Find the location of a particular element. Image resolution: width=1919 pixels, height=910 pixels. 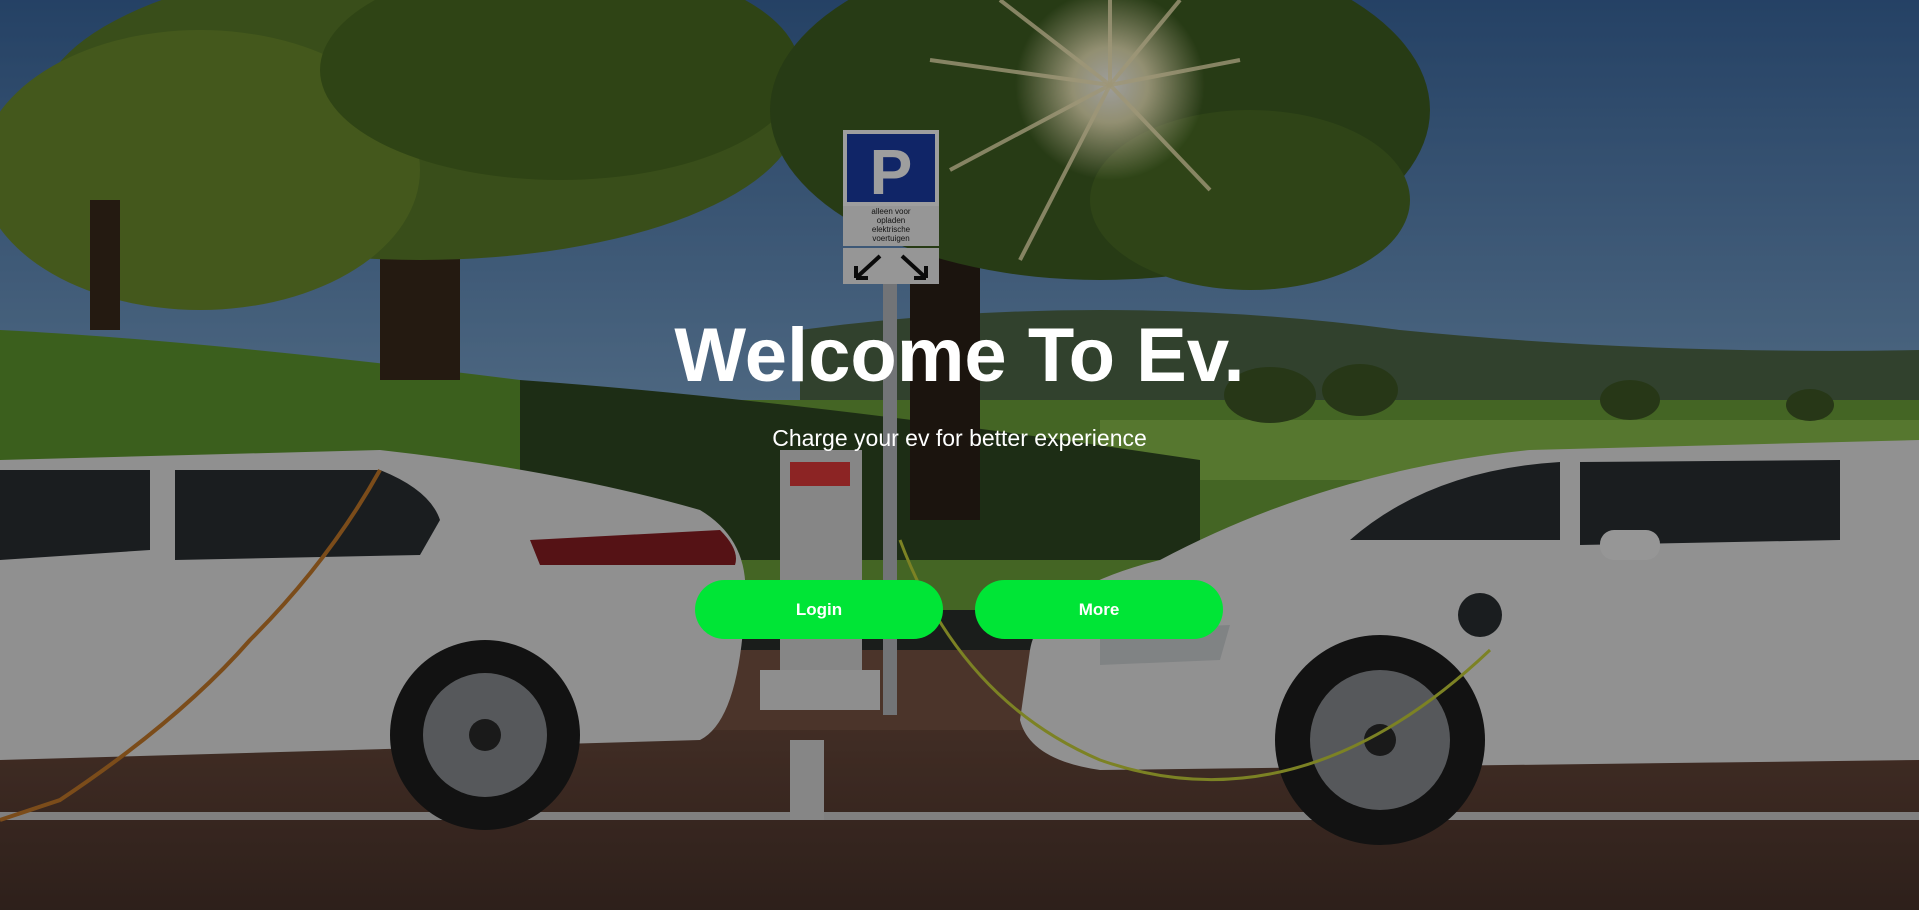

page-subtitle: Charge your ev for better experience is located at coordinates (959, 438).